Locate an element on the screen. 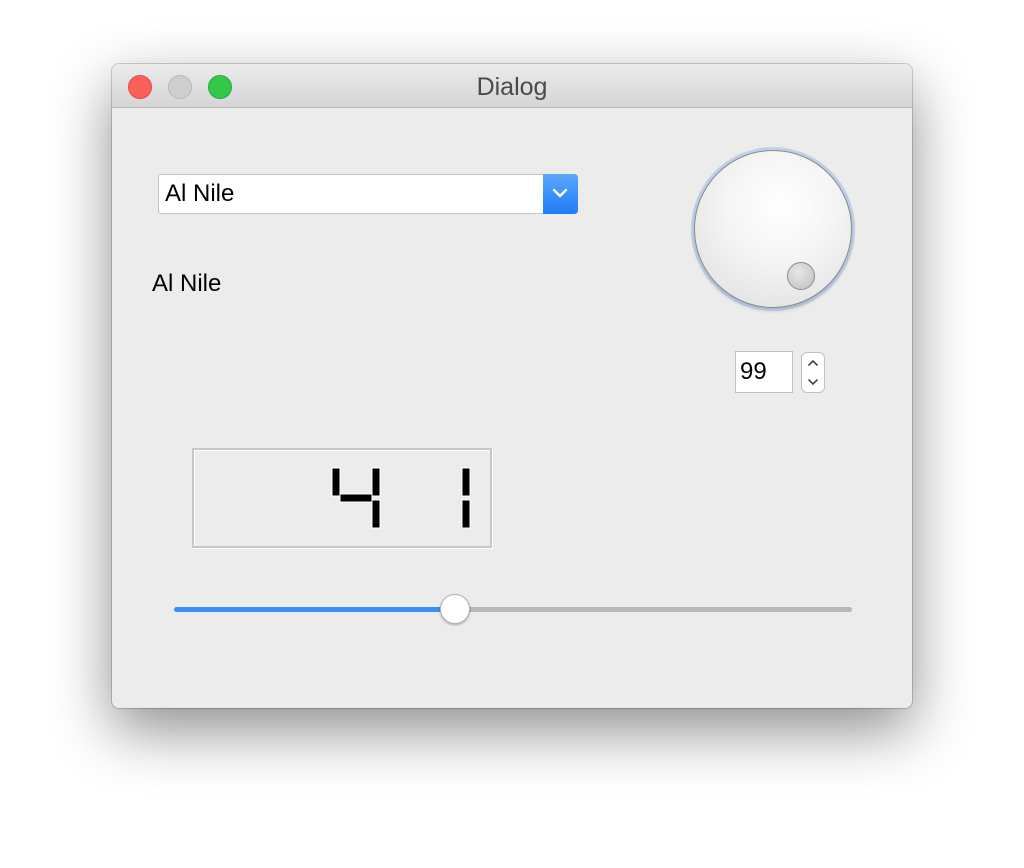 The height and width of the screenshot is (868, 1024). font-combo-box: Al Nile is located at coordinates (368, 194).